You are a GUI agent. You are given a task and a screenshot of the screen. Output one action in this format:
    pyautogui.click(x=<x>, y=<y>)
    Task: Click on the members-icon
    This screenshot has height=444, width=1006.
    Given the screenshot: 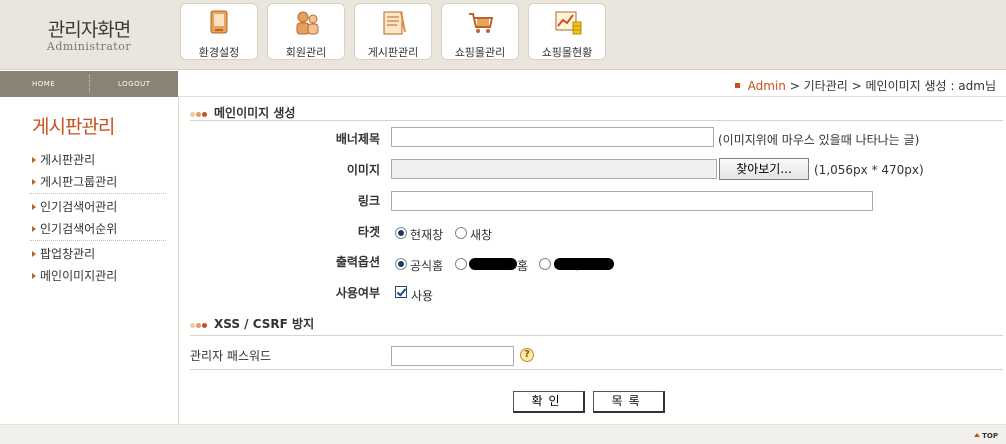 What is the action you would take?
    pyautogui.click(x=307, y=23)
    